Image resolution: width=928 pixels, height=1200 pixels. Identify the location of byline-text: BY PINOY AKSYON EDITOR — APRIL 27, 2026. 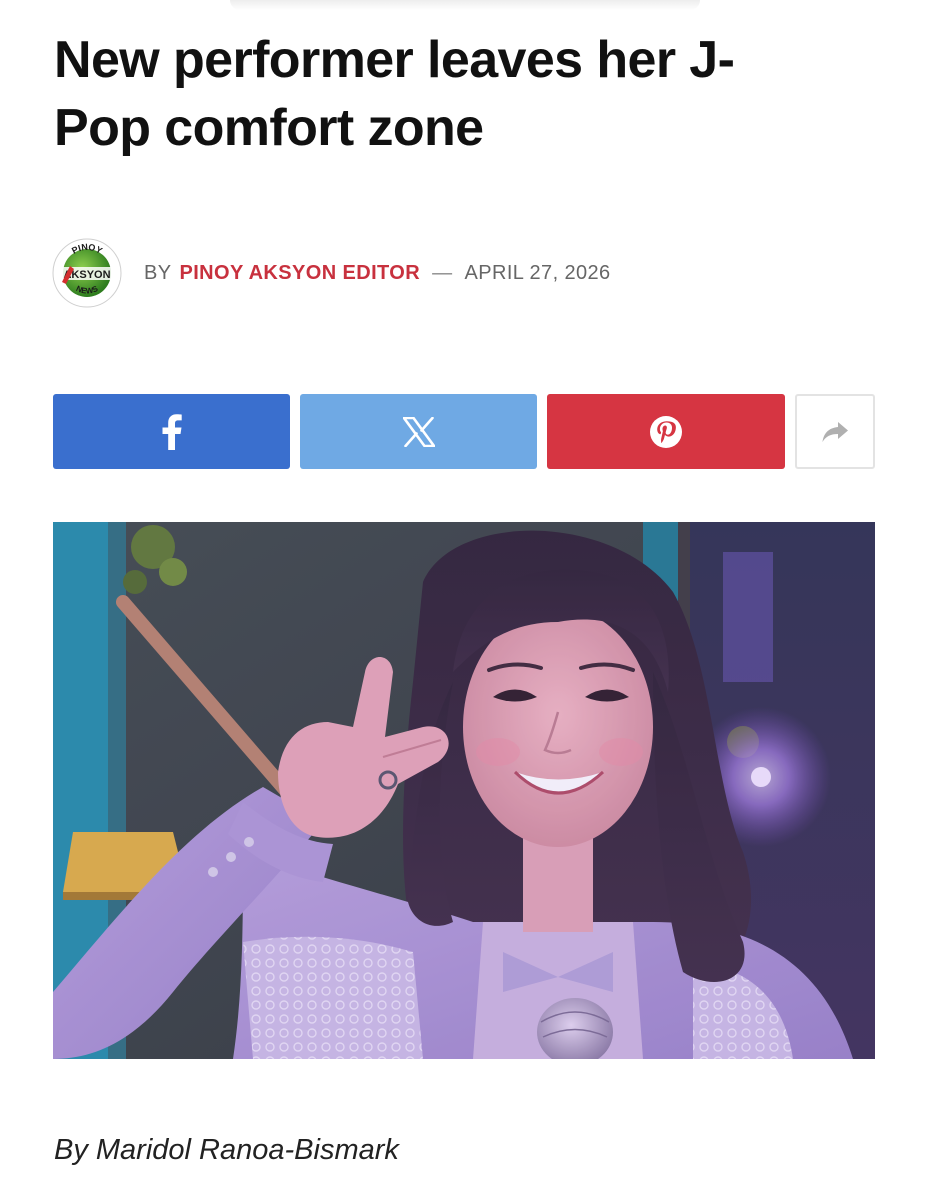
(377, 273).